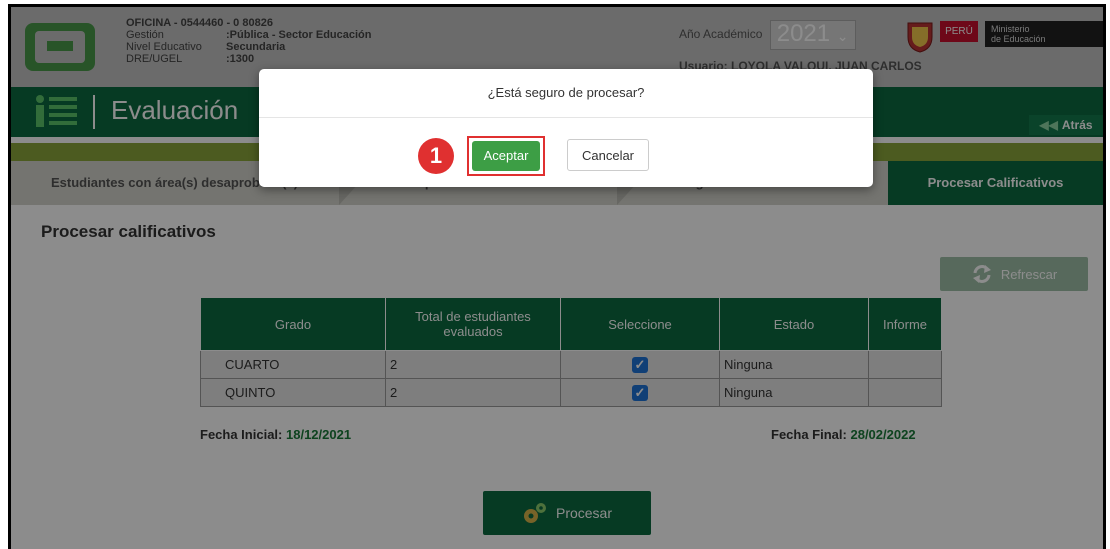 Image resolution: width=1110 pixels, height=549 pixels. I want to click on dialog-question: ¿Está seguro de procesar?, so click(566, 93).